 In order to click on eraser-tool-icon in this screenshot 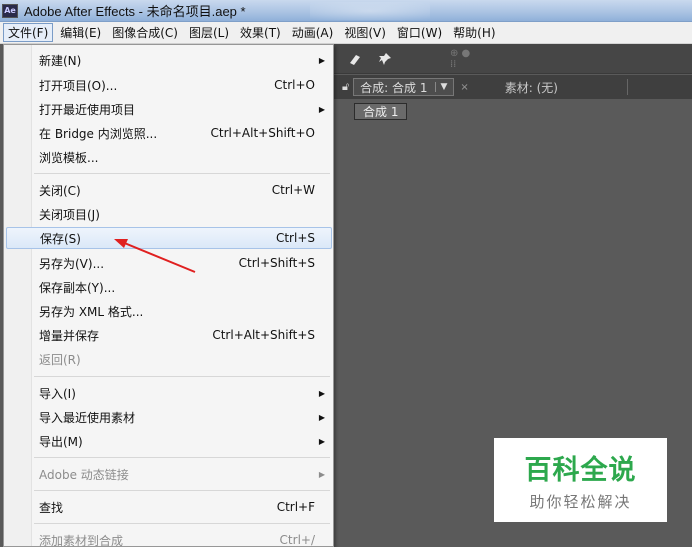, I will do `click(355, 59)`.